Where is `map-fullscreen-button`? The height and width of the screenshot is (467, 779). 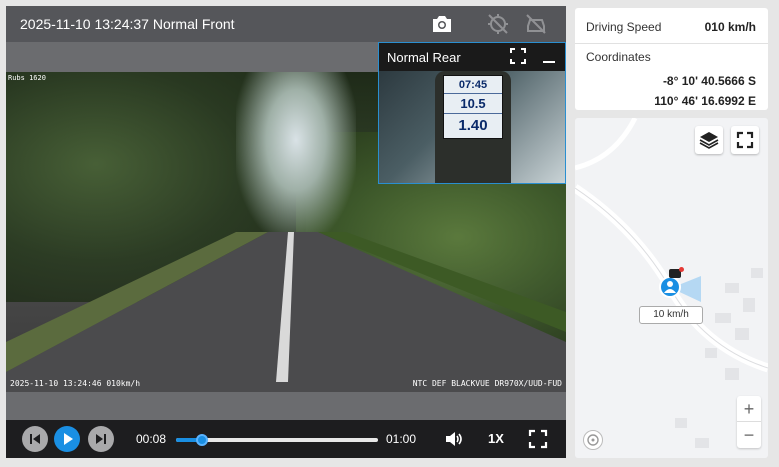
map-fullscreen-button is located at coordinates (745, 140).